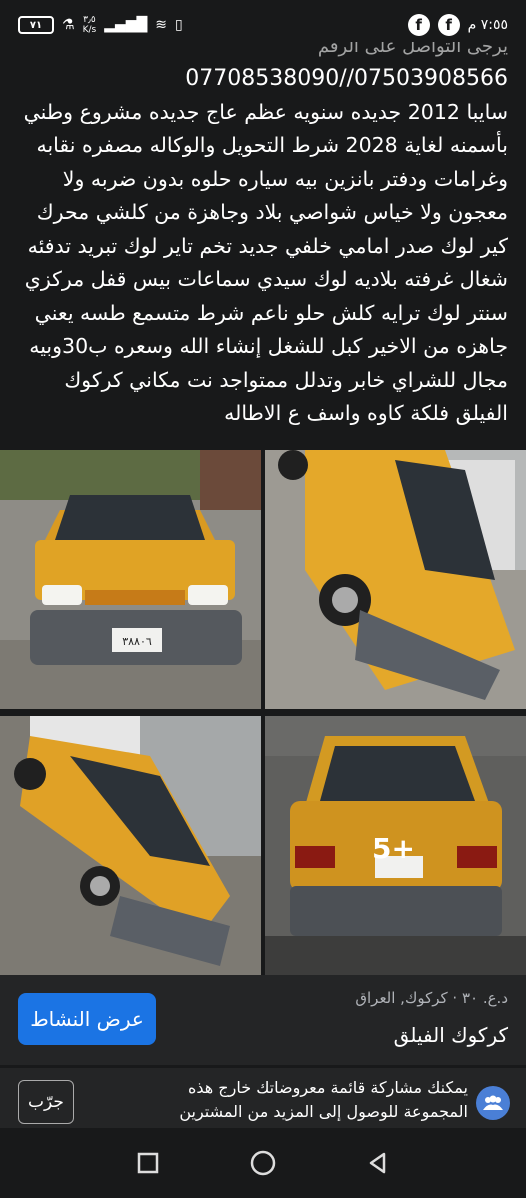  I want to click on battery-level: ٧١, so click(36, 25).